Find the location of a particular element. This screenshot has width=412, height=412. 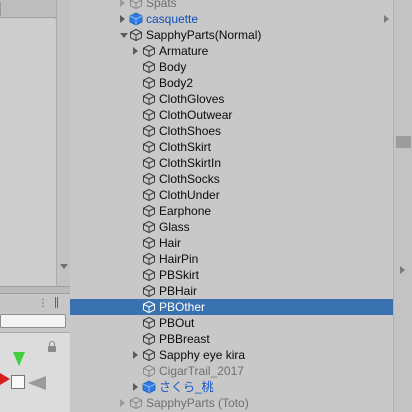

hierarchy-item-label: SapphyParts (Toto) is located at coordinates (197, 403).